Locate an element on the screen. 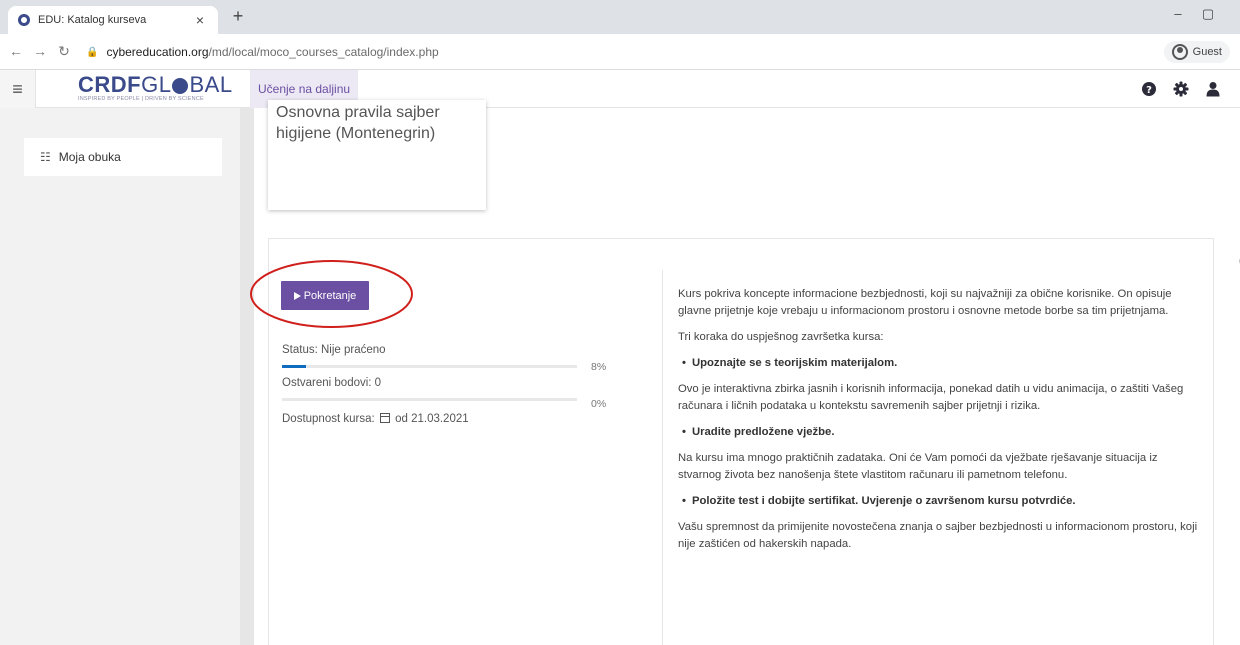 This screenshot has width=1240, height=645. help-icon: ? is located at coordinates (1149, 89).